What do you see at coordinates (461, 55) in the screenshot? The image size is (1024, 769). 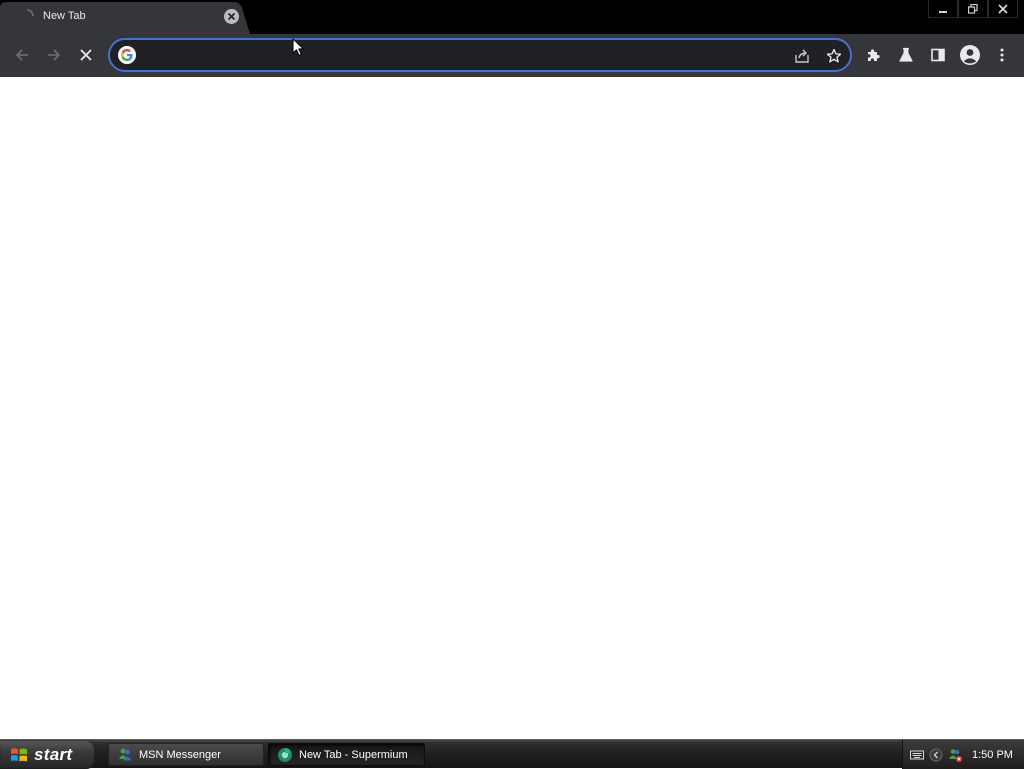 I see `url-input` at bounding box center [461, 55].